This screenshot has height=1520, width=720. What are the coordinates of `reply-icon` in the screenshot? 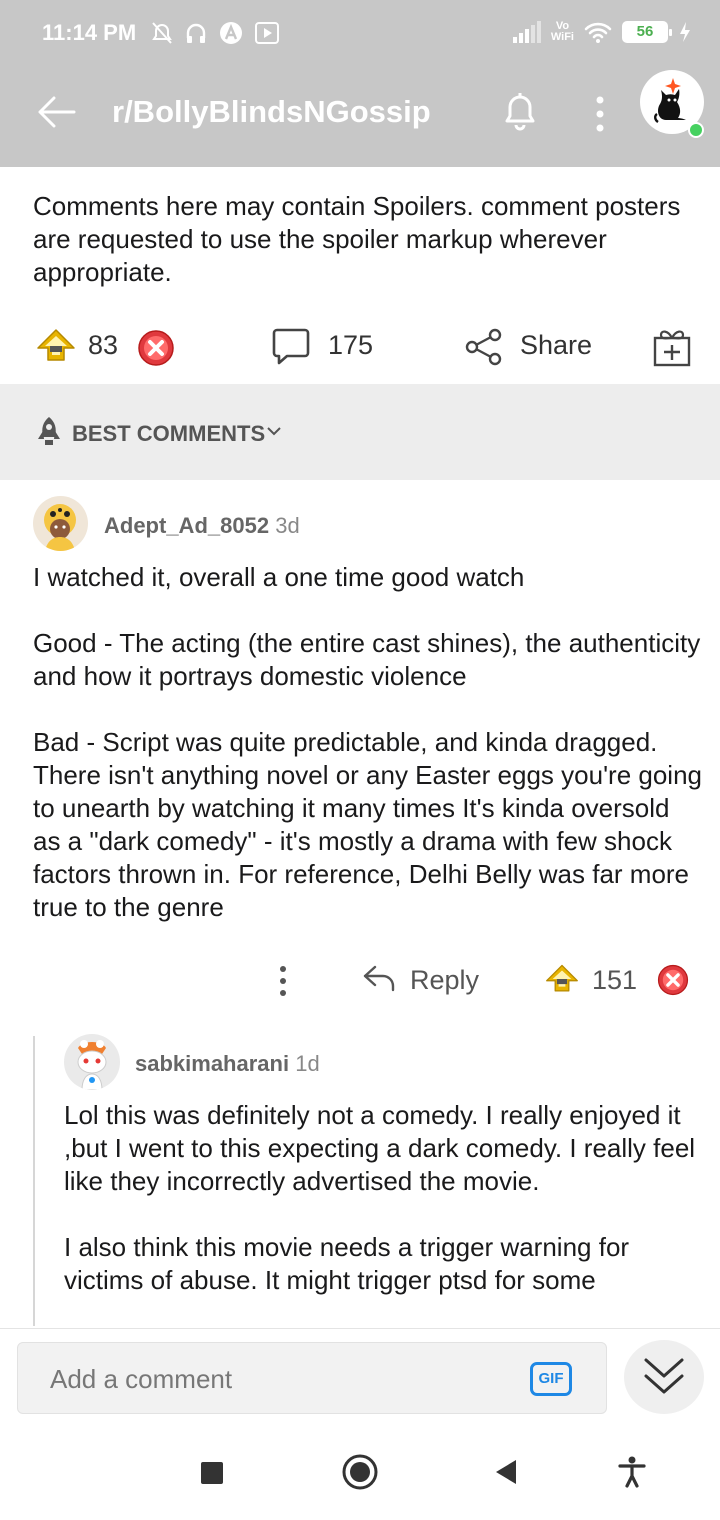 It's located at (379, 978).